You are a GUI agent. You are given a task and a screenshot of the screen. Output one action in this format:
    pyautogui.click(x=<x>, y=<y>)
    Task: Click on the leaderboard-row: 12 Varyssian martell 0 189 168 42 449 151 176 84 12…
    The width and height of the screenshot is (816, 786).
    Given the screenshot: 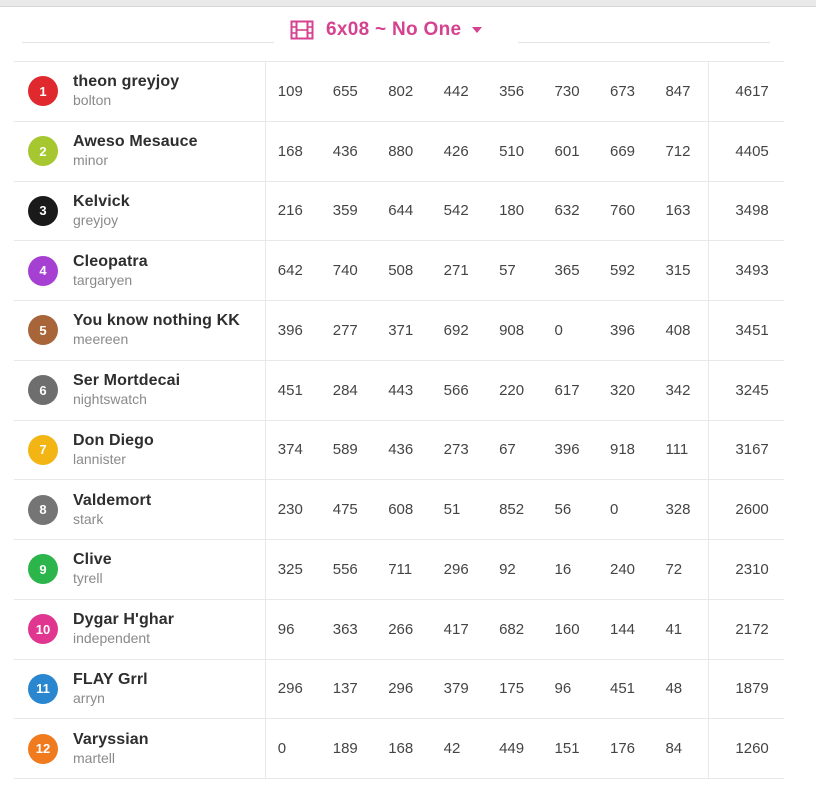 What is the action you would take?
    pyautogui.click(x=399, y=748)
    